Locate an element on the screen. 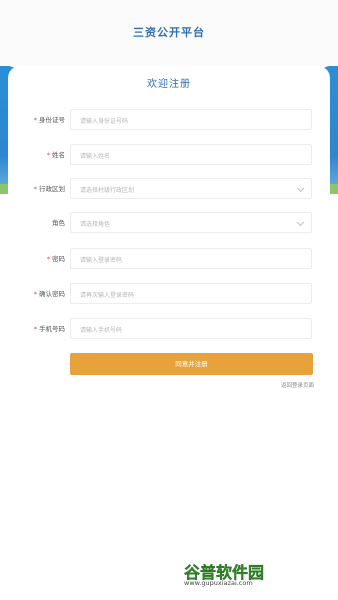 Image resolution: width=338 pixels, height=600 pixels. watermark: 谷普软件园 www.gupuxiazai.com is located at coordinates (259, 573).